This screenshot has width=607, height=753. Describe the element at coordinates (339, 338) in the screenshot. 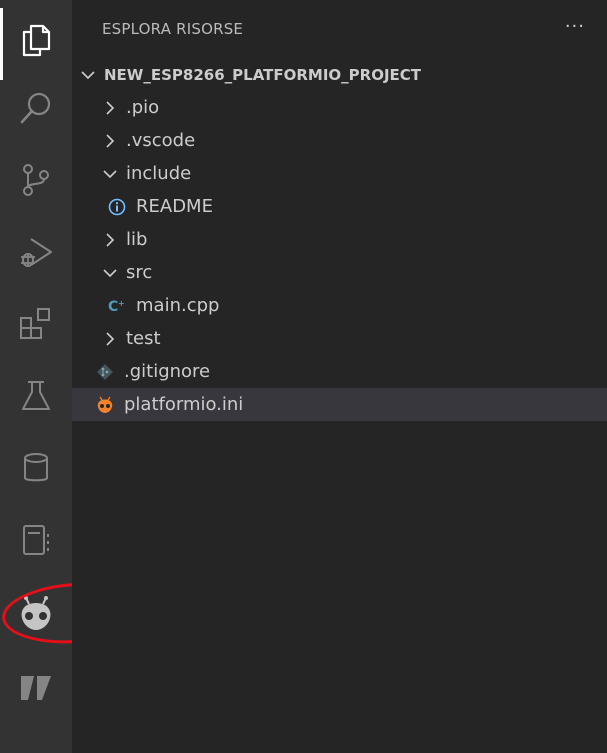

I see `tree-item-test: test` at that location.